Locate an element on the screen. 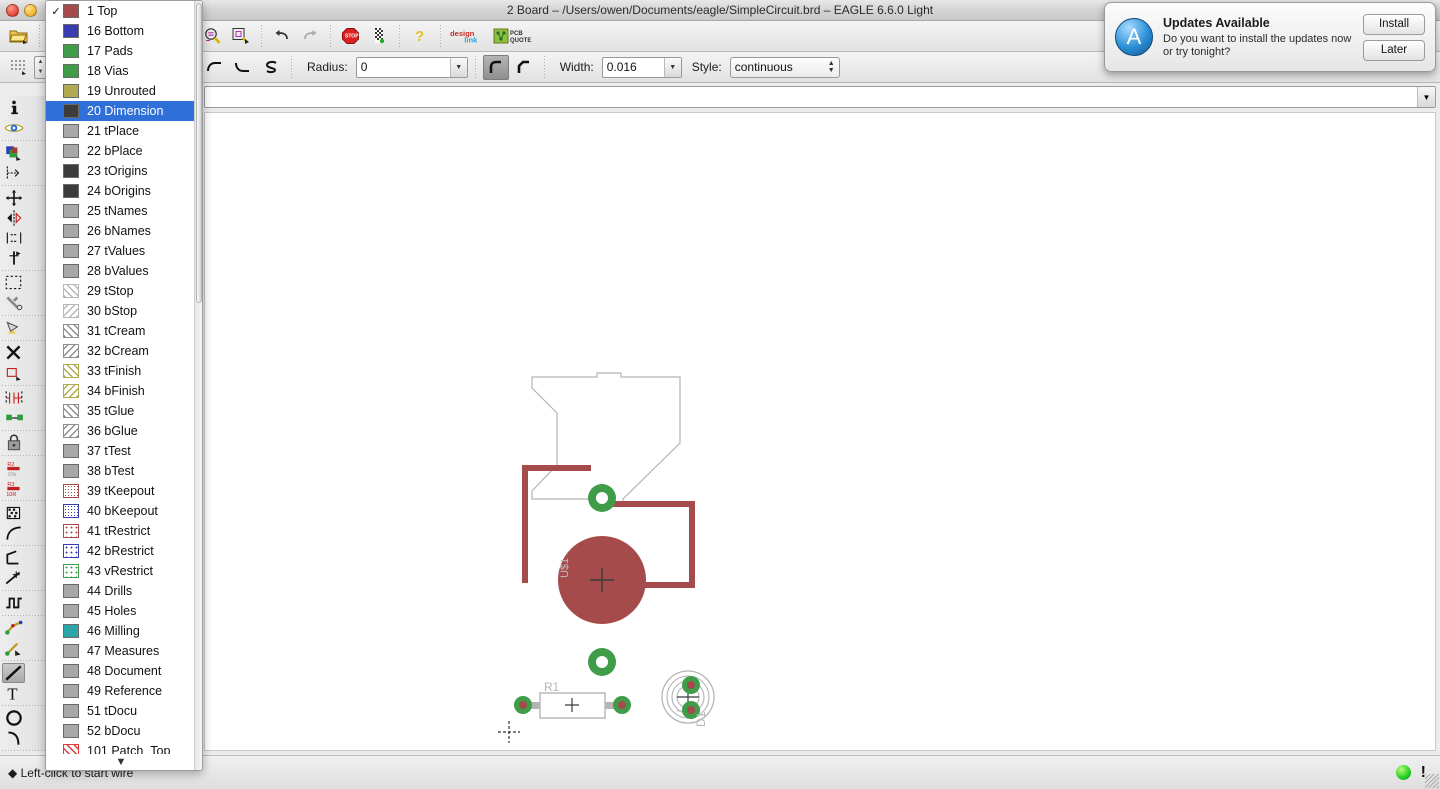 The height and width of the screenshot is (789, 1440). component-d1: D1 is located at coordinates (688, 698).